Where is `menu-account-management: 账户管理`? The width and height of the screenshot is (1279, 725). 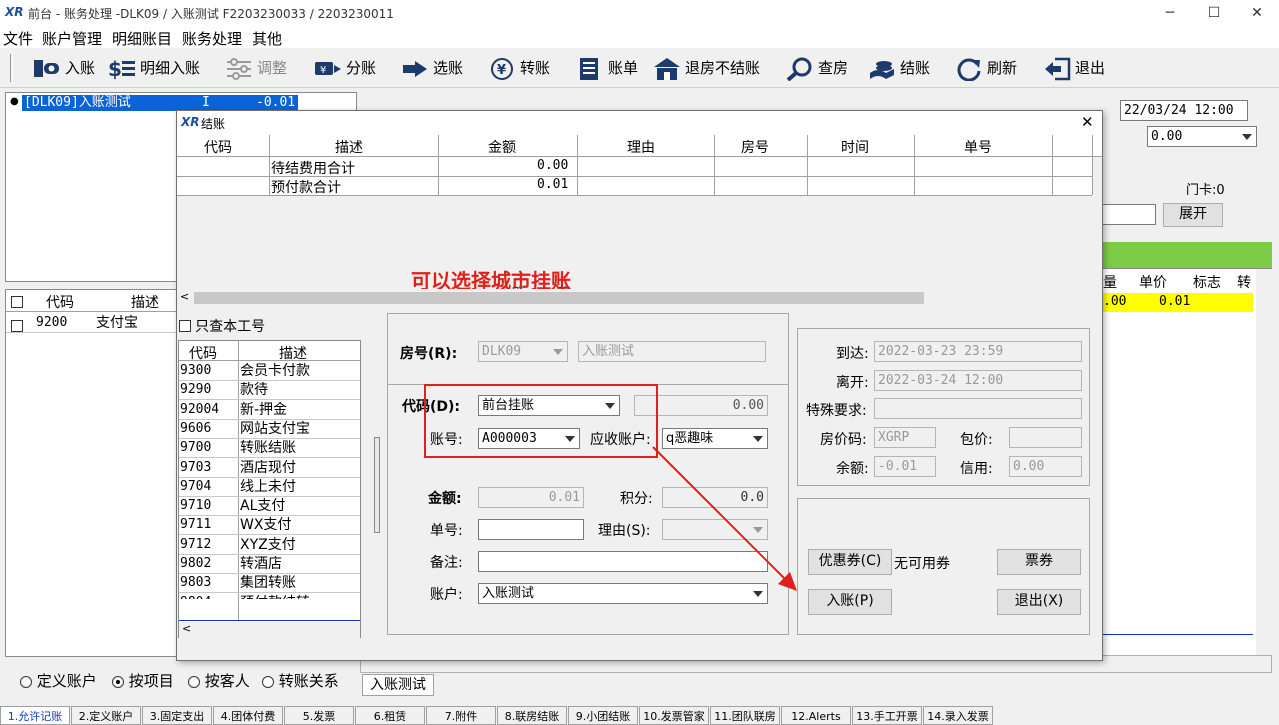
menu-account-management: 账户管理 is located at coordinates (72, 38).